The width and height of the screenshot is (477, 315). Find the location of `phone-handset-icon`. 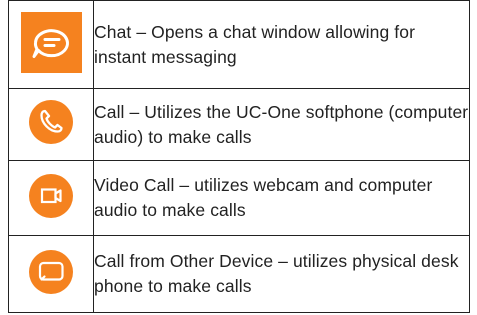

phone-handset-icon is located at coordinates (51, 124).